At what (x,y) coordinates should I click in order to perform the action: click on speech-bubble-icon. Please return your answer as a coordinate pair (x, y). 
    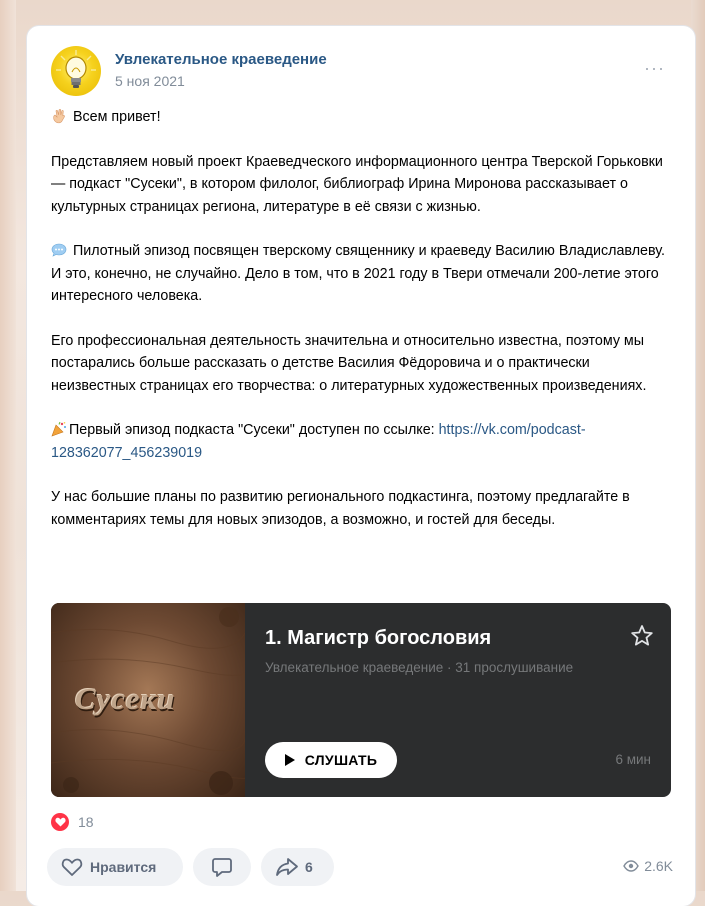
    Looking at the image, I should click on (59, 250).